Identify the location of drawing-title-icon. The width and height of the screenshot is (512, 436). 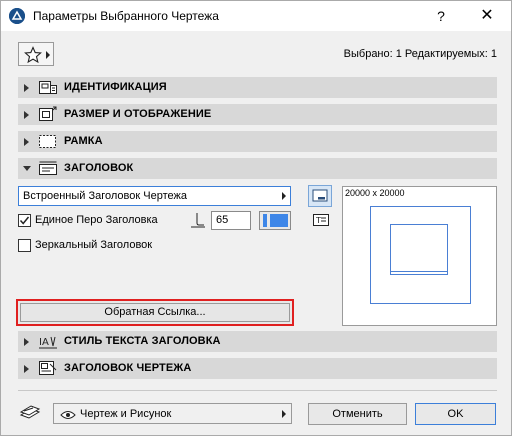
(48, 368).